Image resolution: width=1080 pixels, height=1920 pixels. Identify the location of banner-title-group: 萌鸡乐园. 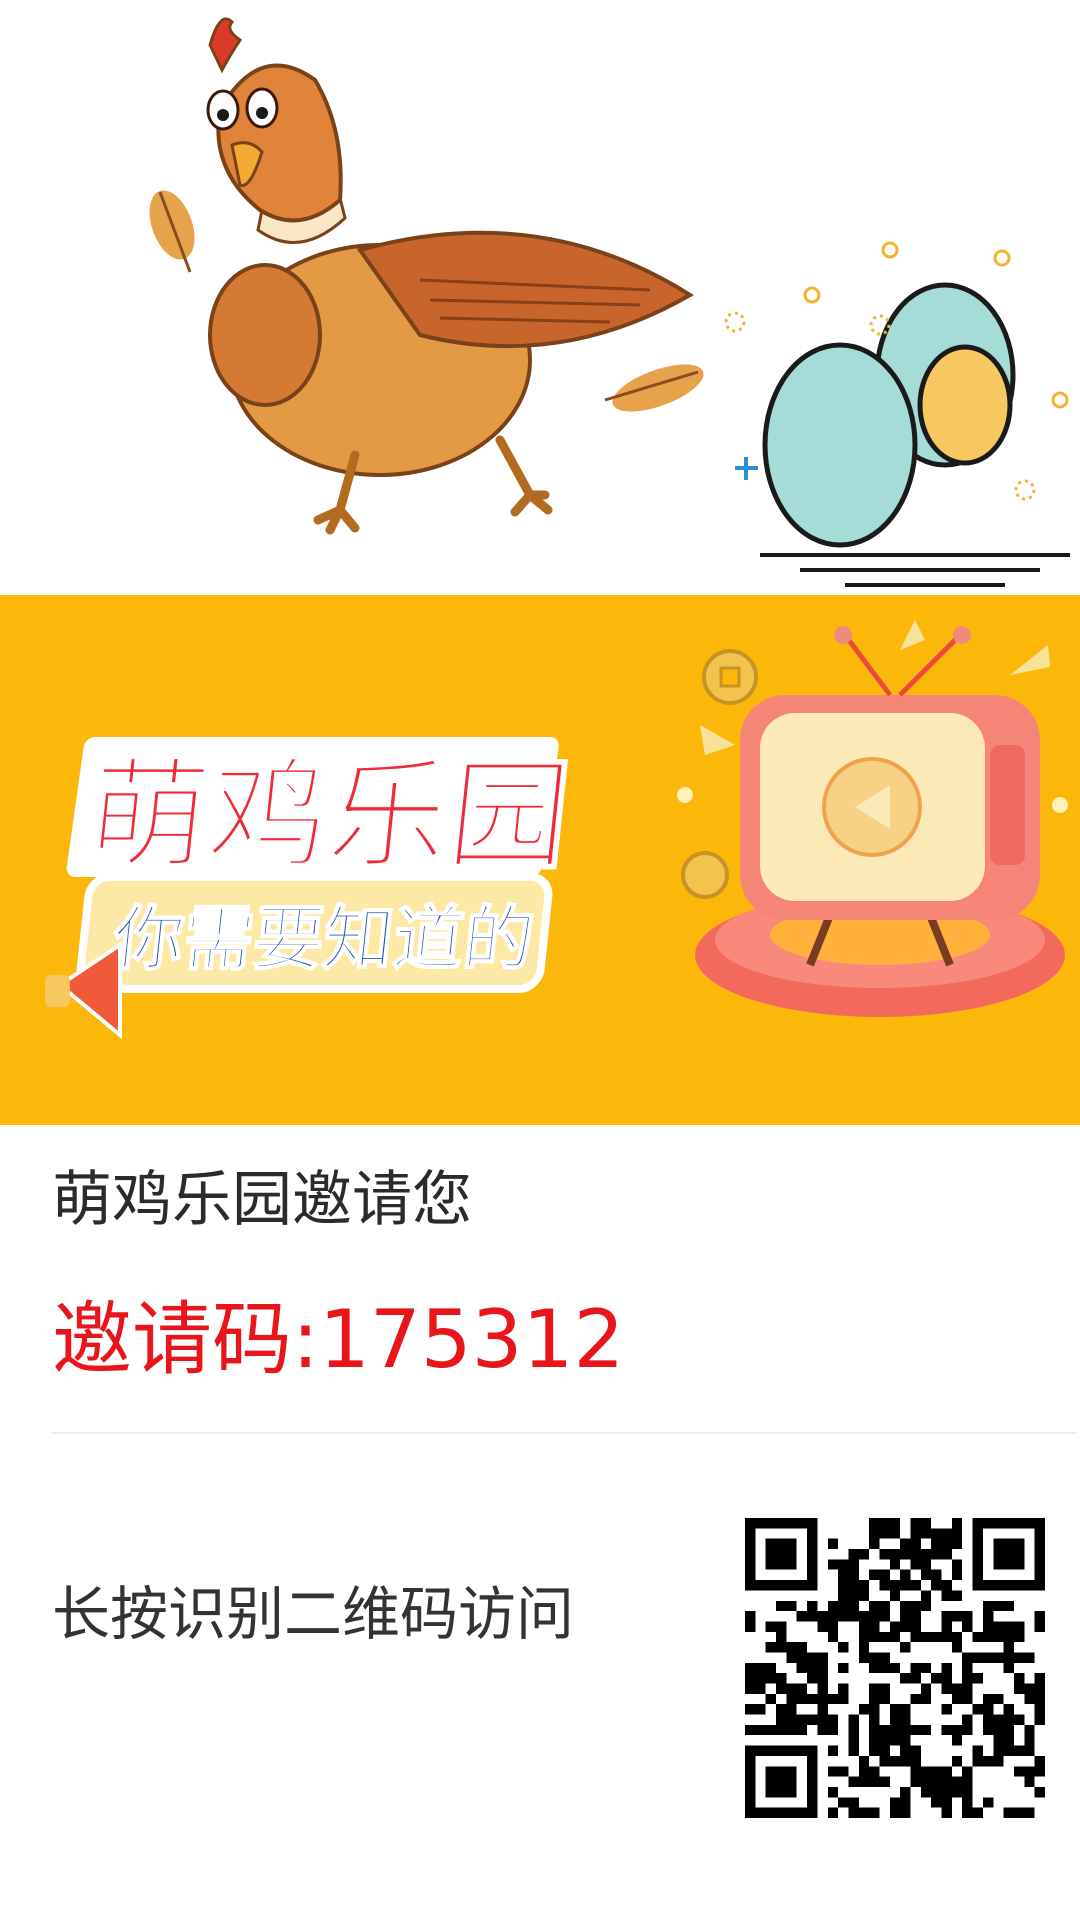
(321, 812).